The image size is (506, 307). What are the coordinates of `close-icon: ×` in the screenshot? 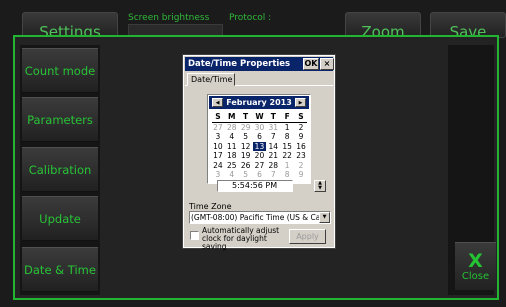 It's located at (327, 64).